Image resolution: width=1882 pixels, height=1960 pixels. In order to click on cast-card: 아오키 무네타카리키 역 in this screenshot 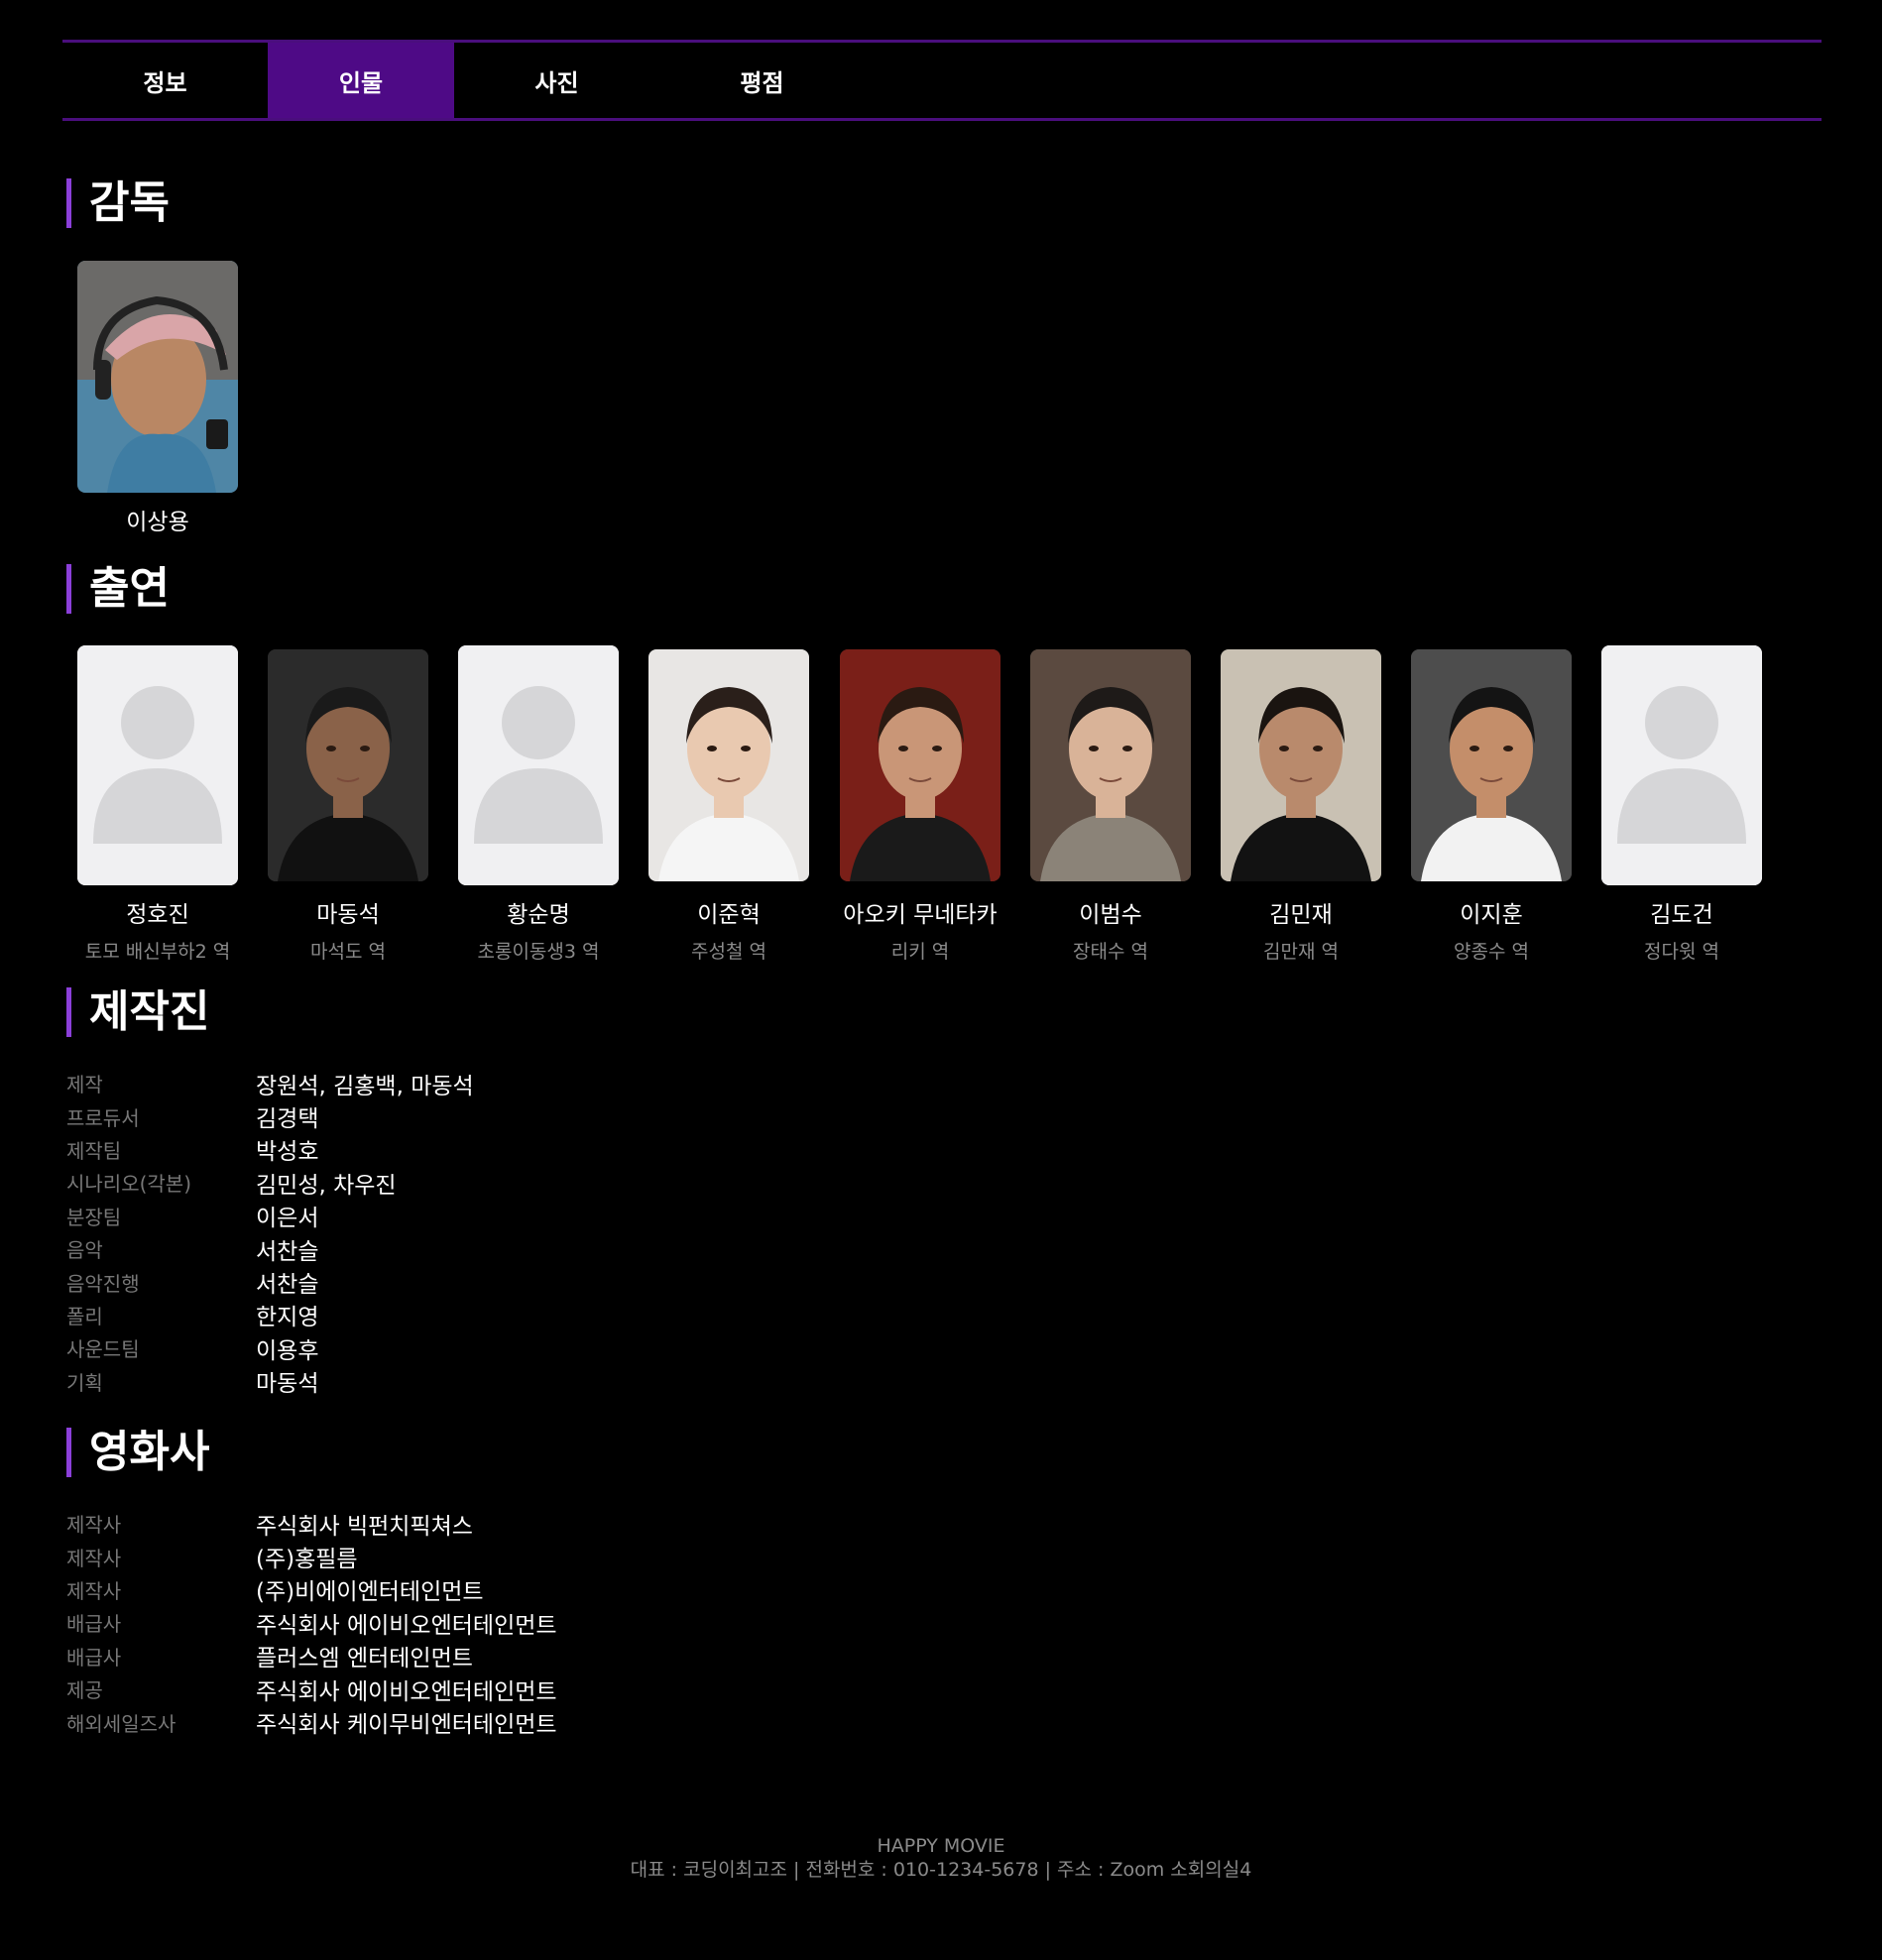, I will do `click(920, 804)`.